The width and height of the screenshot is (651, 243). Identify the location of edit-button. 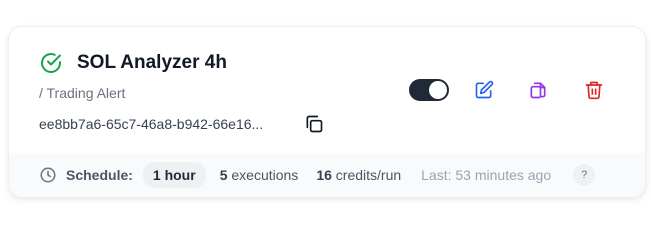
(484, 90).